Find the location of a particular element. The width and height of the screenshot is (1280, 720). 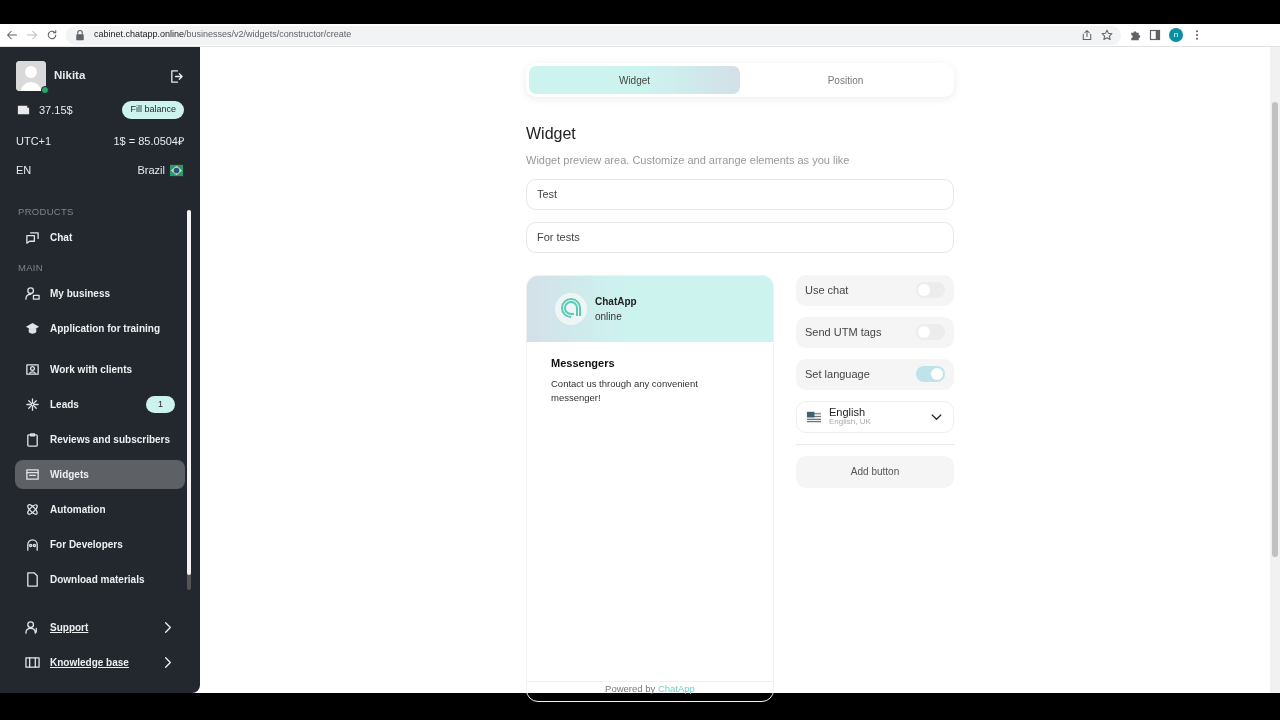

tab: Position is located at coordinates (845, 80).